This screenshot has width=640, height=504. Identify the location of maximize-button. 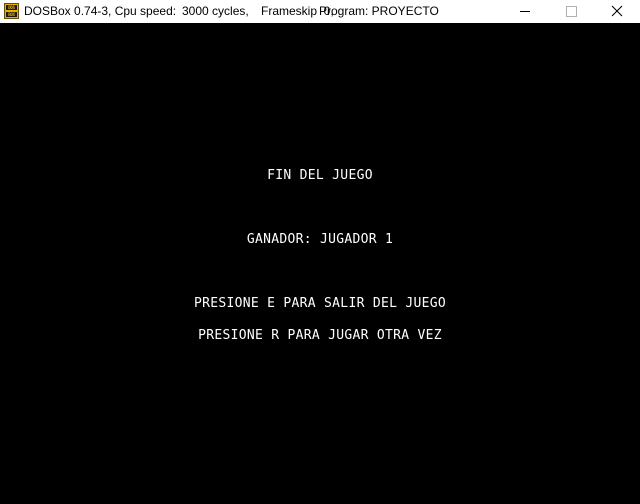
(571, 11).